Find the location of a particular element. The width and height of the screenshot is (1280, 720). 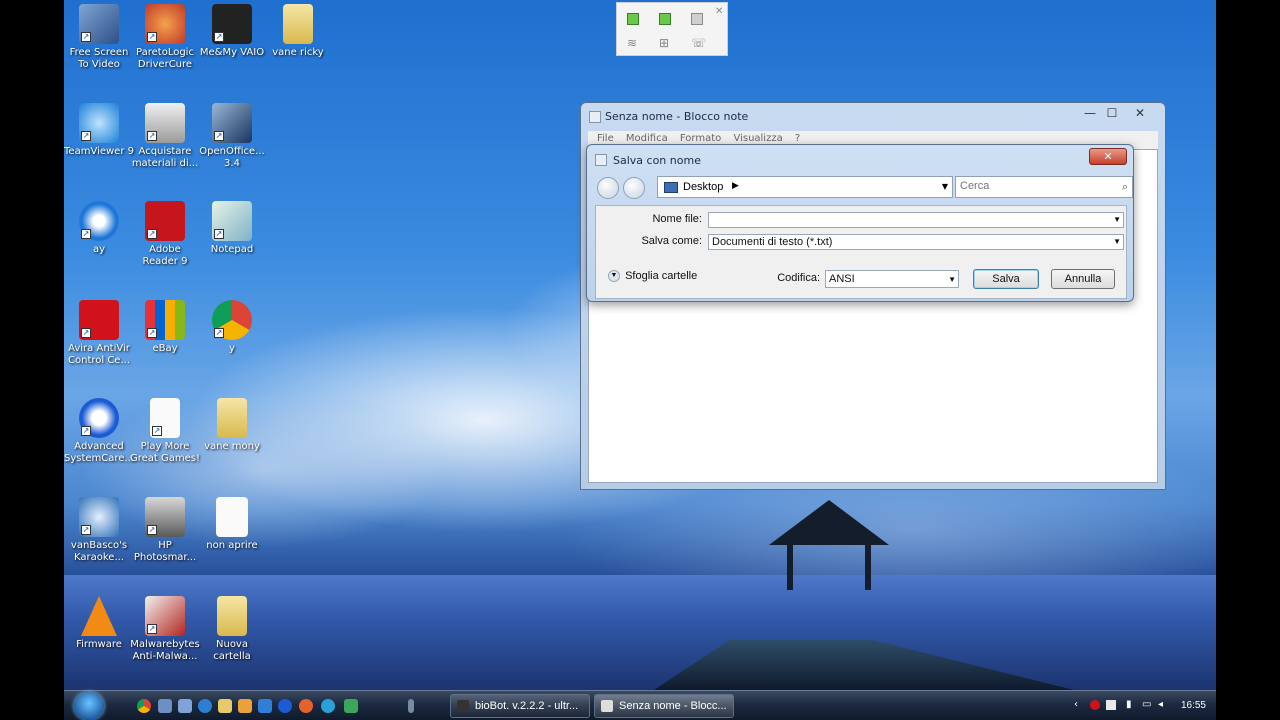

save-type-dropdown-icon: ▼ is located at coordinates (1117, 242).